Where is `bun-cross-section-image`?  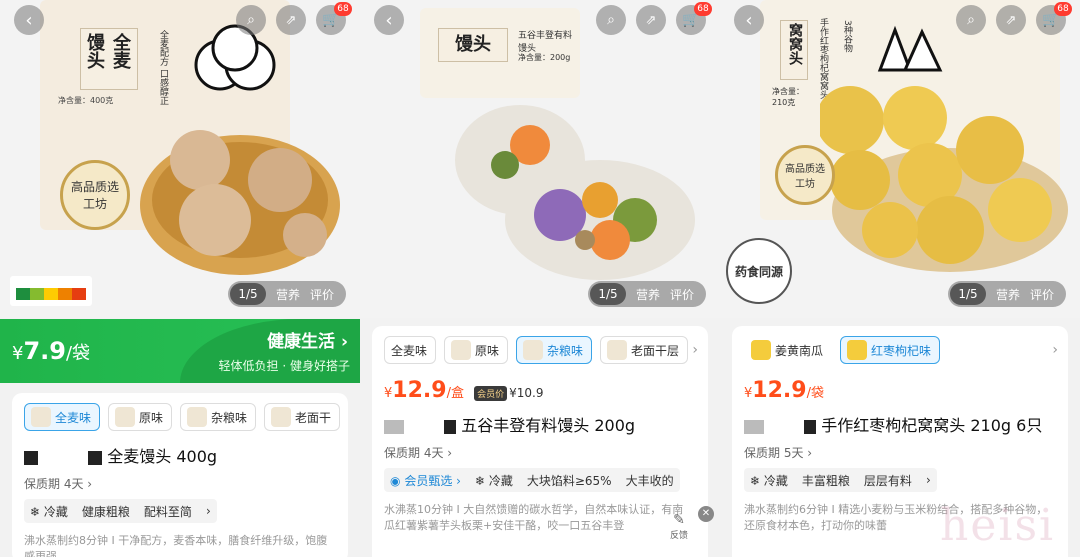 bun-cross-section-image is located at coordinates (575, 192).